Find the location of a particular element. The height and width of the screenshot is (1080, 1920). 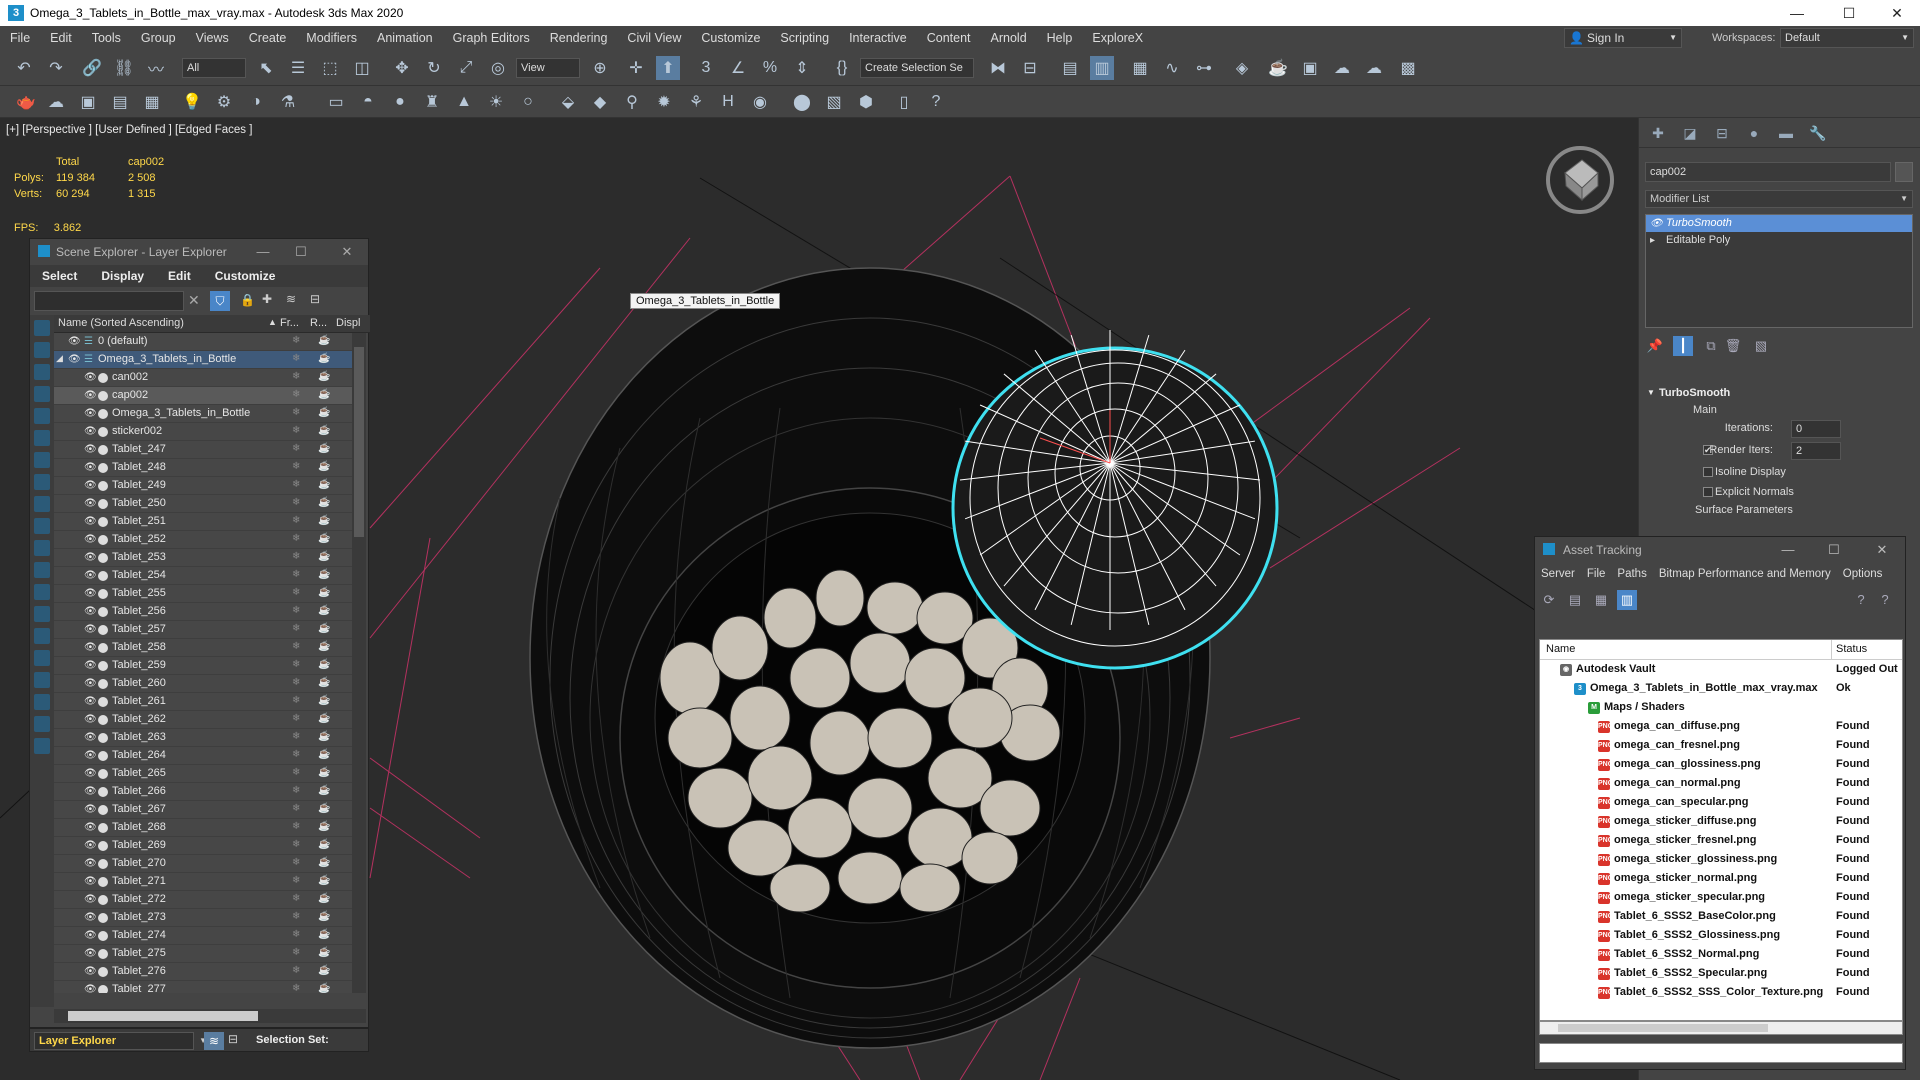

vray-proxy-icon: ⬙ is located at coordinates (568, 102).